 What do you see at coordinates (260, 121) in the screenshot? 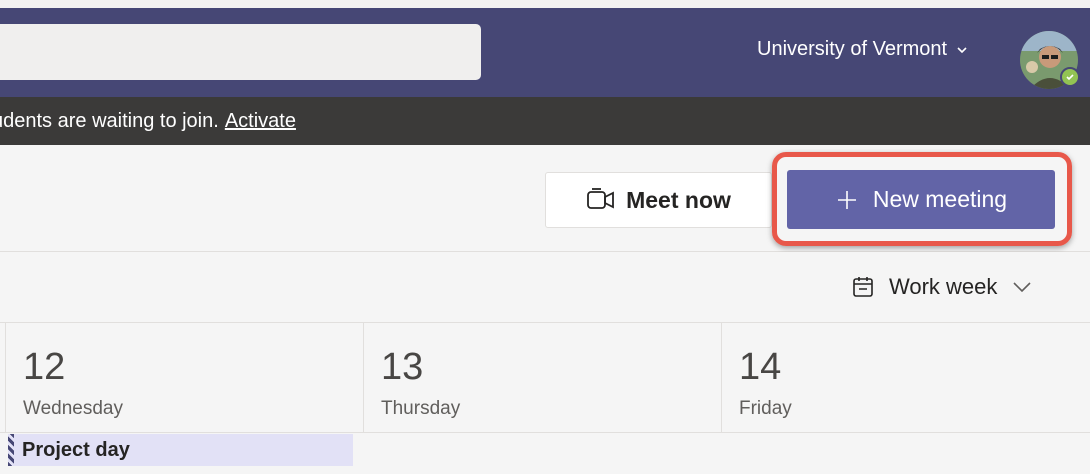
I see `activate-link: Activate` at bounding box center [260, 121].